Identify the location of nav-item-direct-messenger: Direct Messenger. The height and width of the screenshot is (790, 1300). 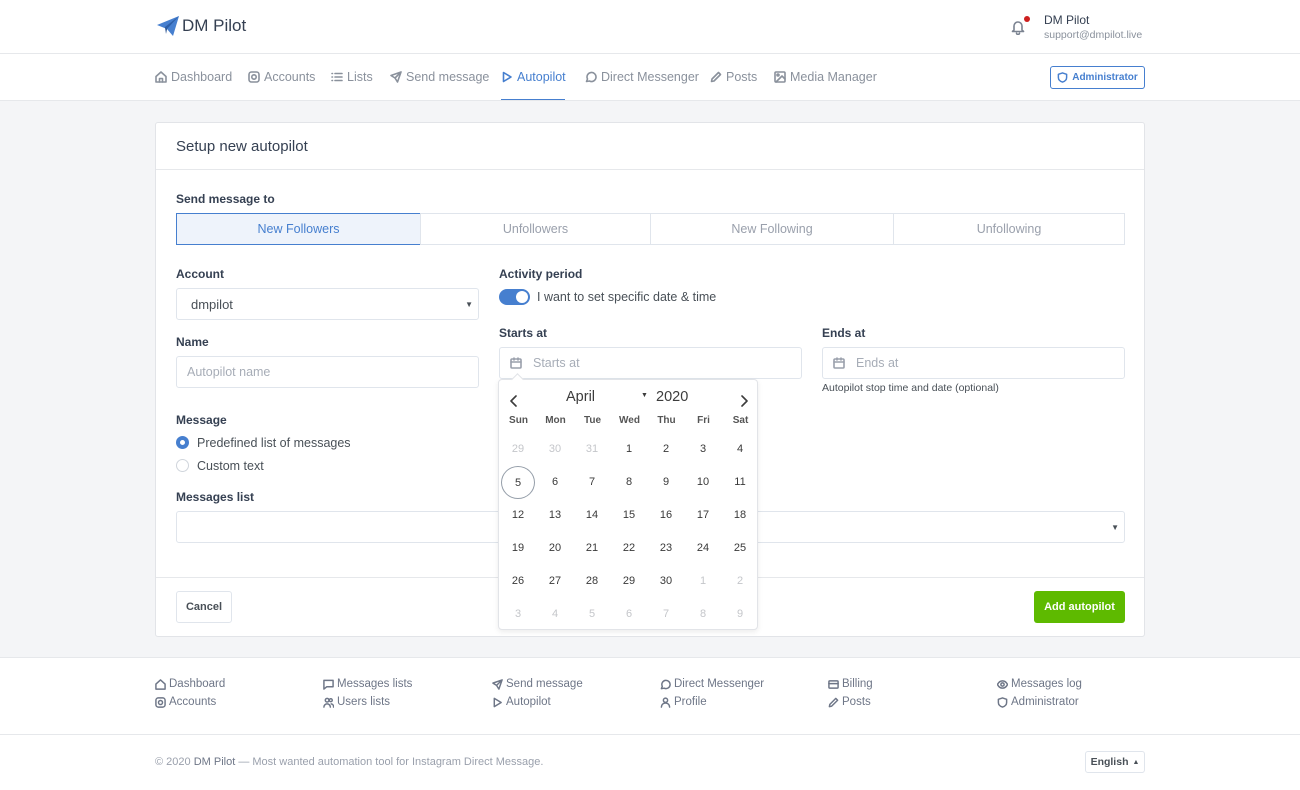
(642, 77).